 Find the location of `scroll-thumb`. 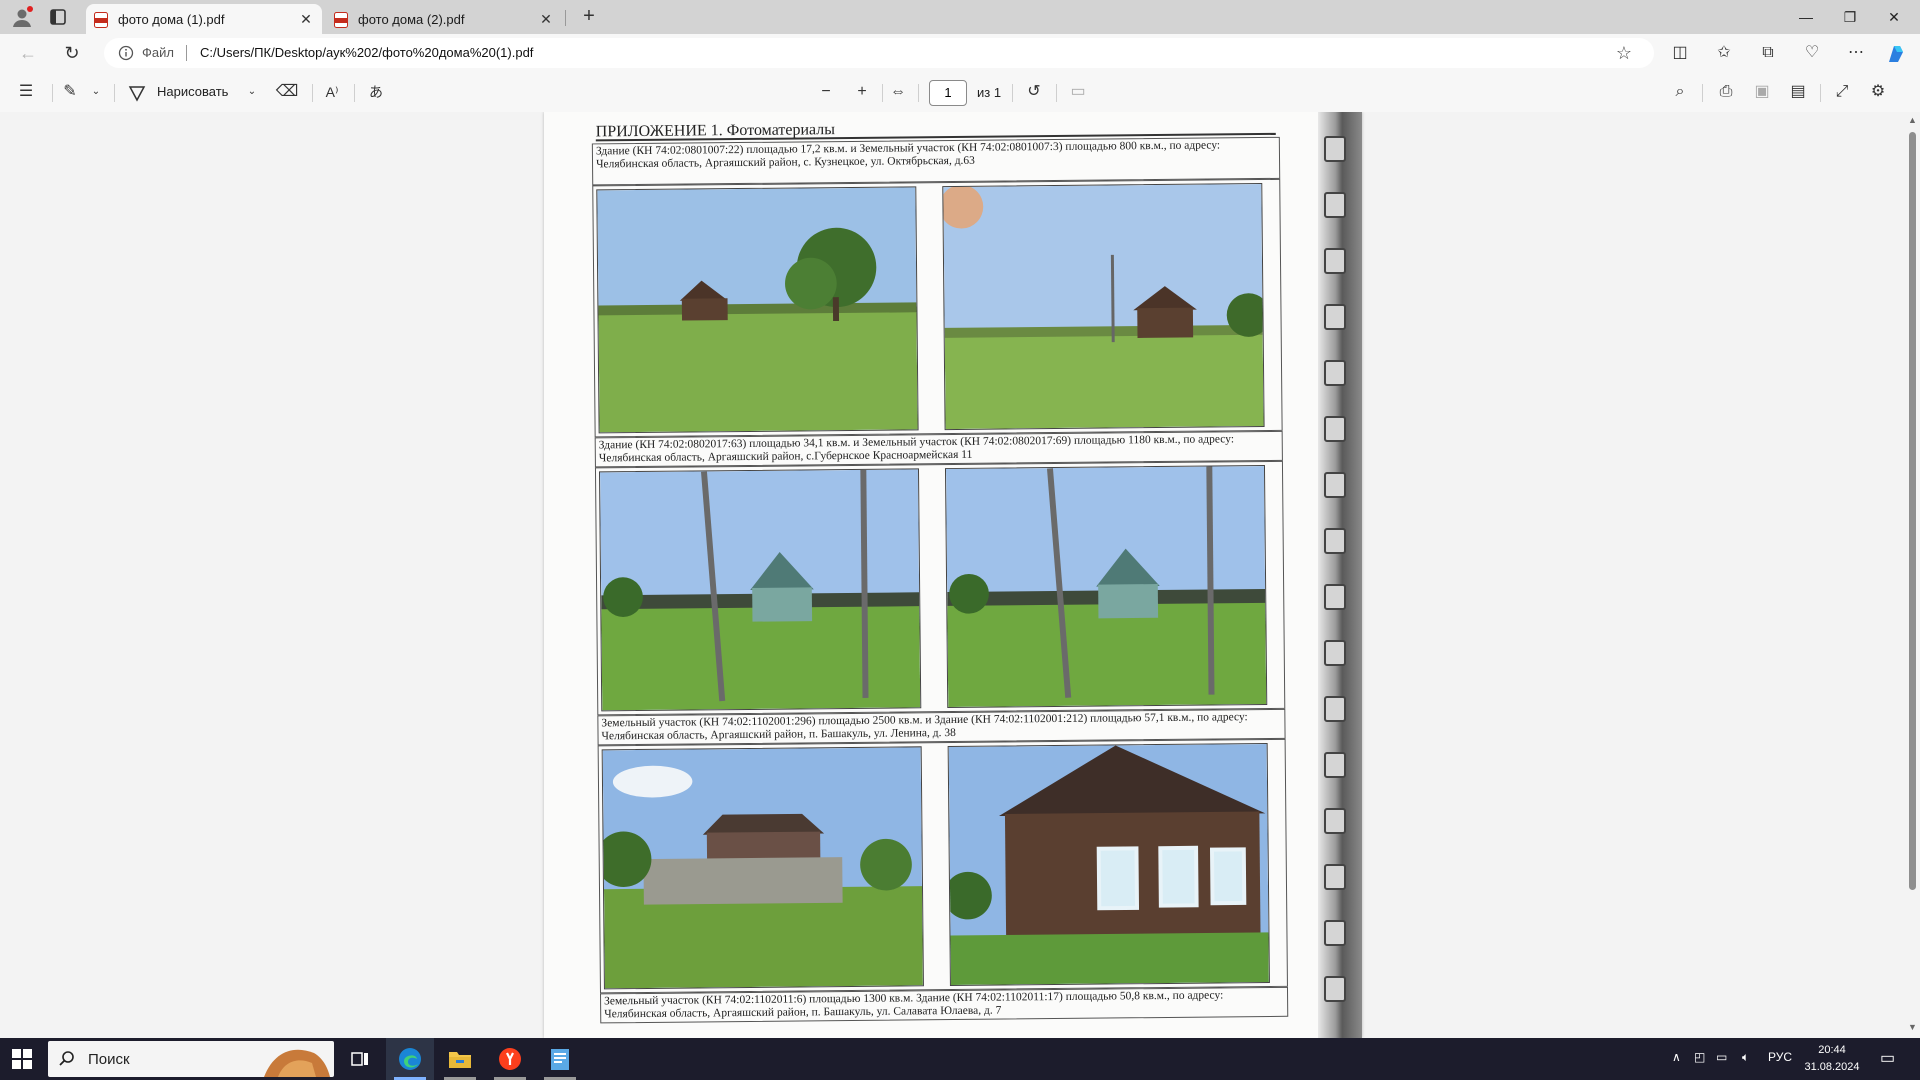

scroll-thumb is located at coordinates (1912, 511).